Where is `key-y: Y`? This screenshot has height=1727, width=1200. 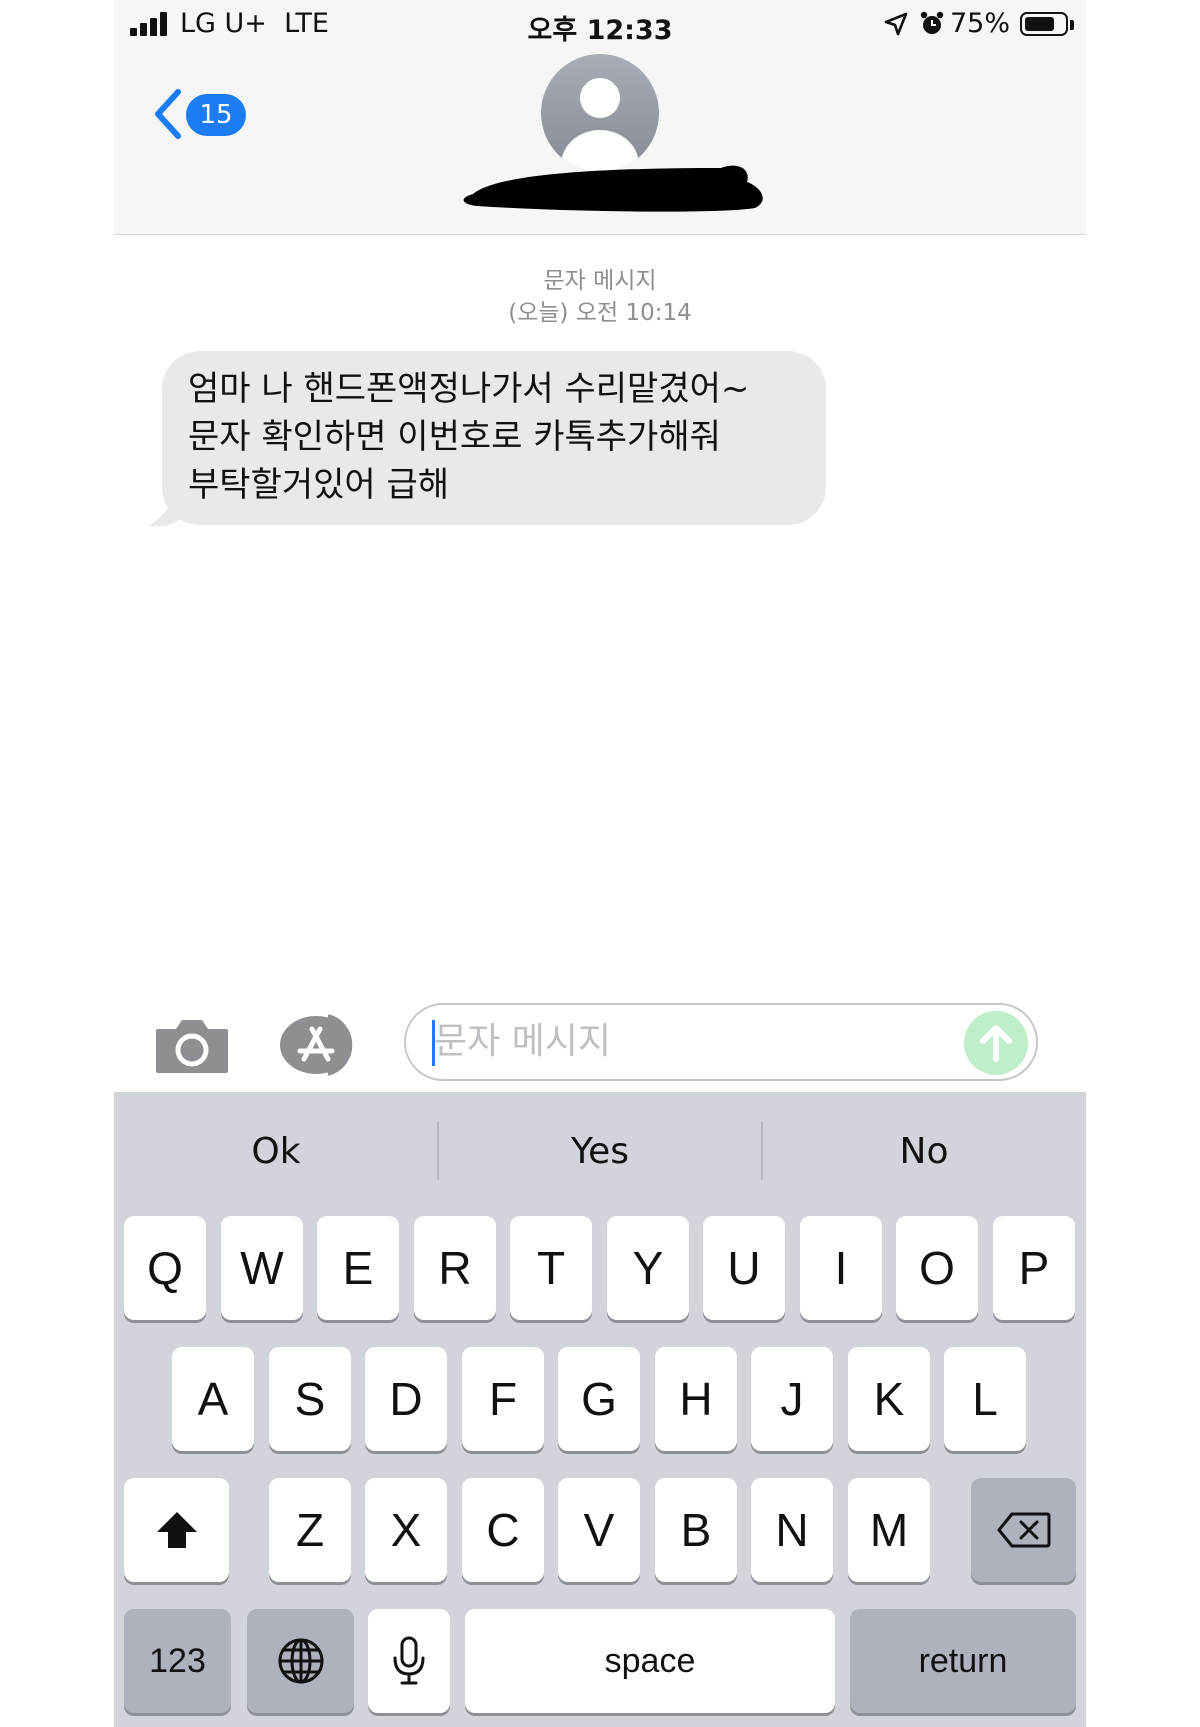
key-y: Y is located at coordinates (648, 1268).